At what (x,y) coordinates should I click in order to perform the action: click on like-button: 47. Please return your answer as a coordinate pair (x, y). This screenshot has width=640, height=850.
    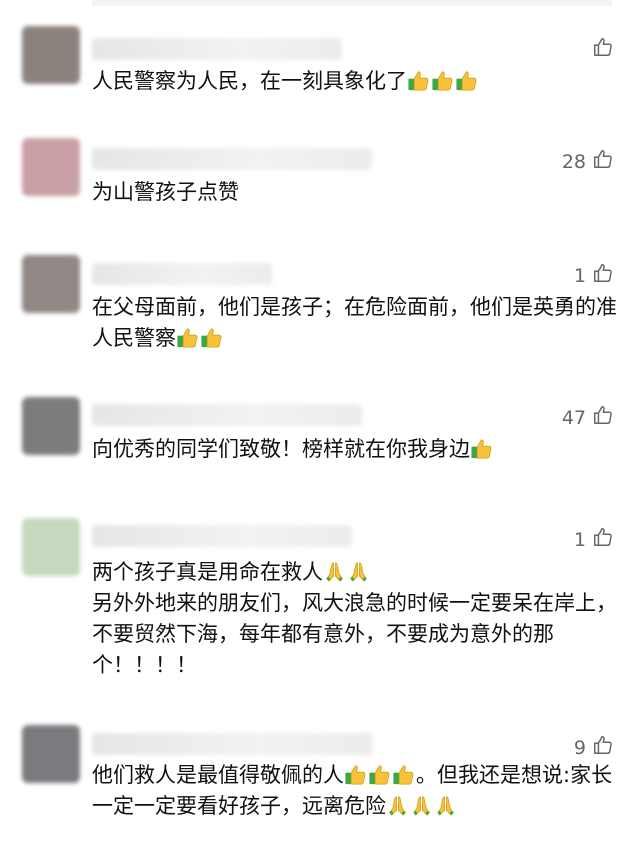
    Looking at the image, I should click on (588, 417).